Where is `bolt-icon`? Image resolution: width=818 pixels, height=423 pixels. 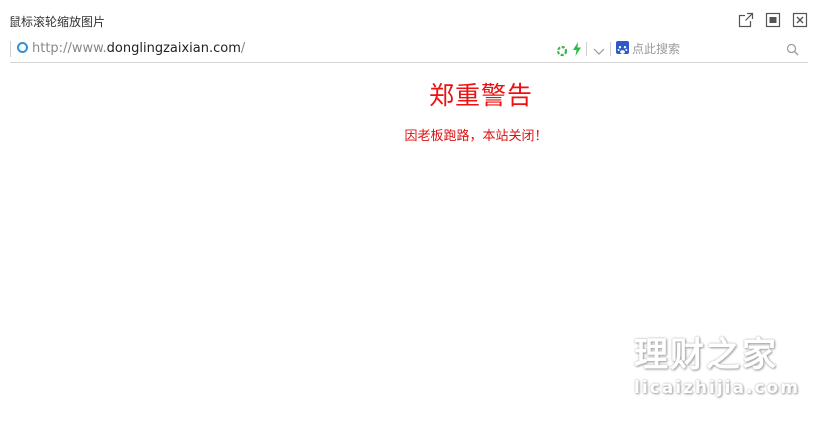
bolt-icon is located at coordinates (577, 50).